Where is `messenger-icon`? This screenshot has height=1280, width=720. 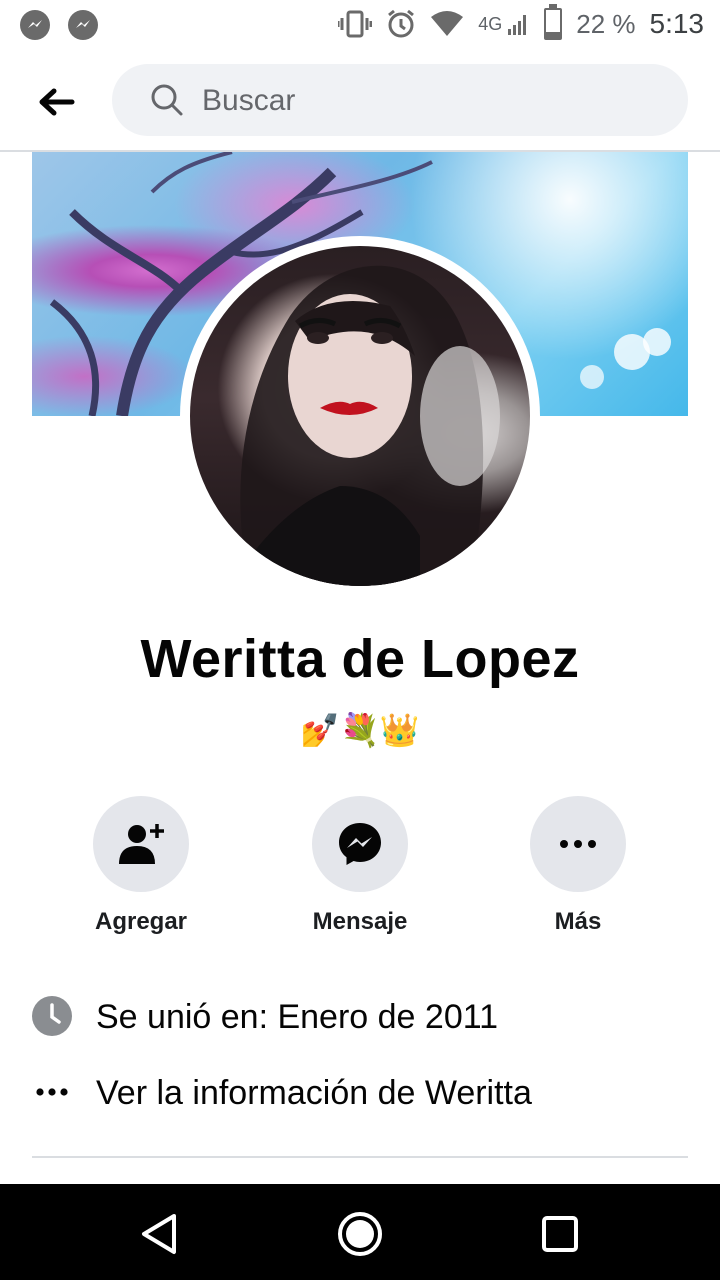
messenger-icon is located at coordinates (360, 844).